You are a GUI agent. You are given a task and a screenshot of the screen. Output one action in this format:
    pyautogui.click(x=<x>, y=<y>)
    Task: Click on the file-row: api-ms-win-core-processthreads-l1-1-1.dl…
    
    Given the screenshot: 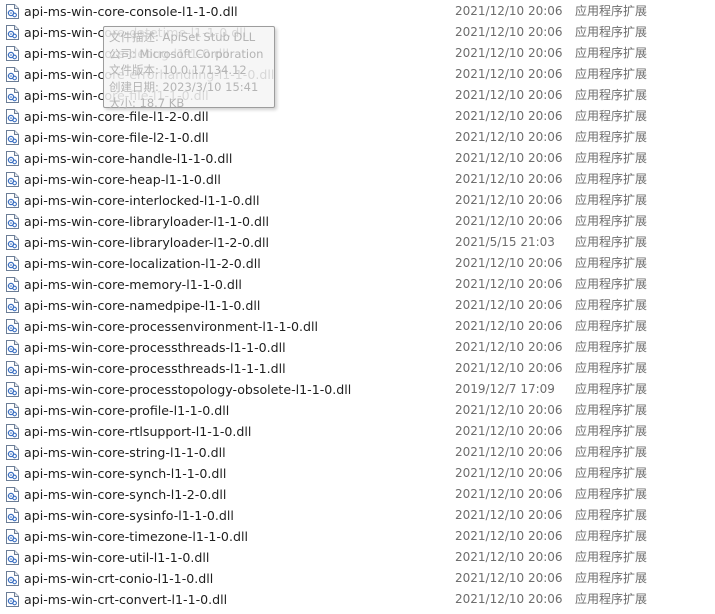 What is the action you would take?
    pyautogui.click(x=357, y=368)
    